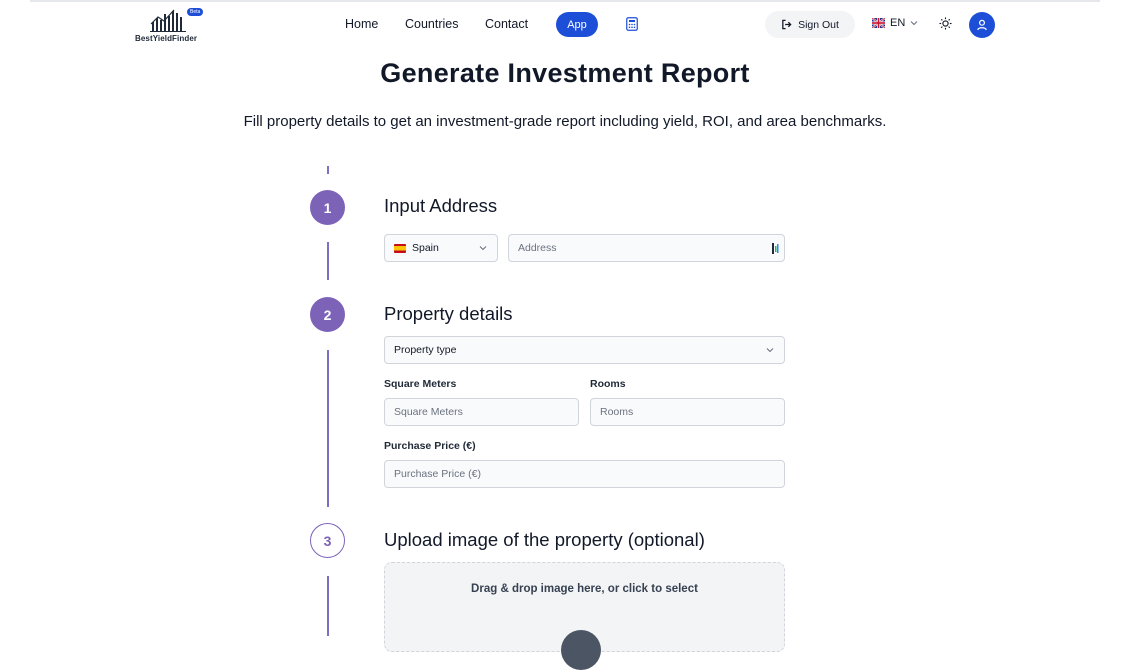 The height and width of the screenshot is (670, 1130). I want to click on property-type-select: Property type, so click(584, 350).